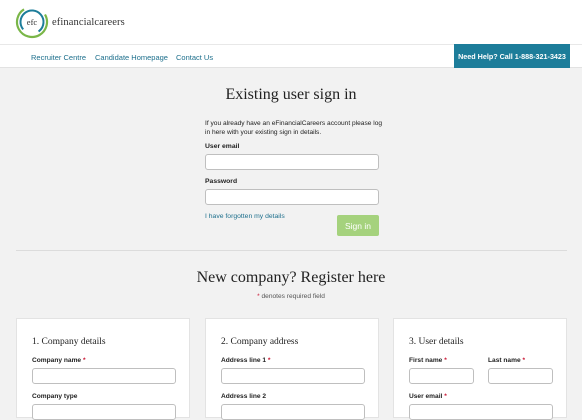 The image size is (582, 420). Describe the element at coordinates (291, 277) in the screenshot. I see `register-title: New company? Register here` at that location.